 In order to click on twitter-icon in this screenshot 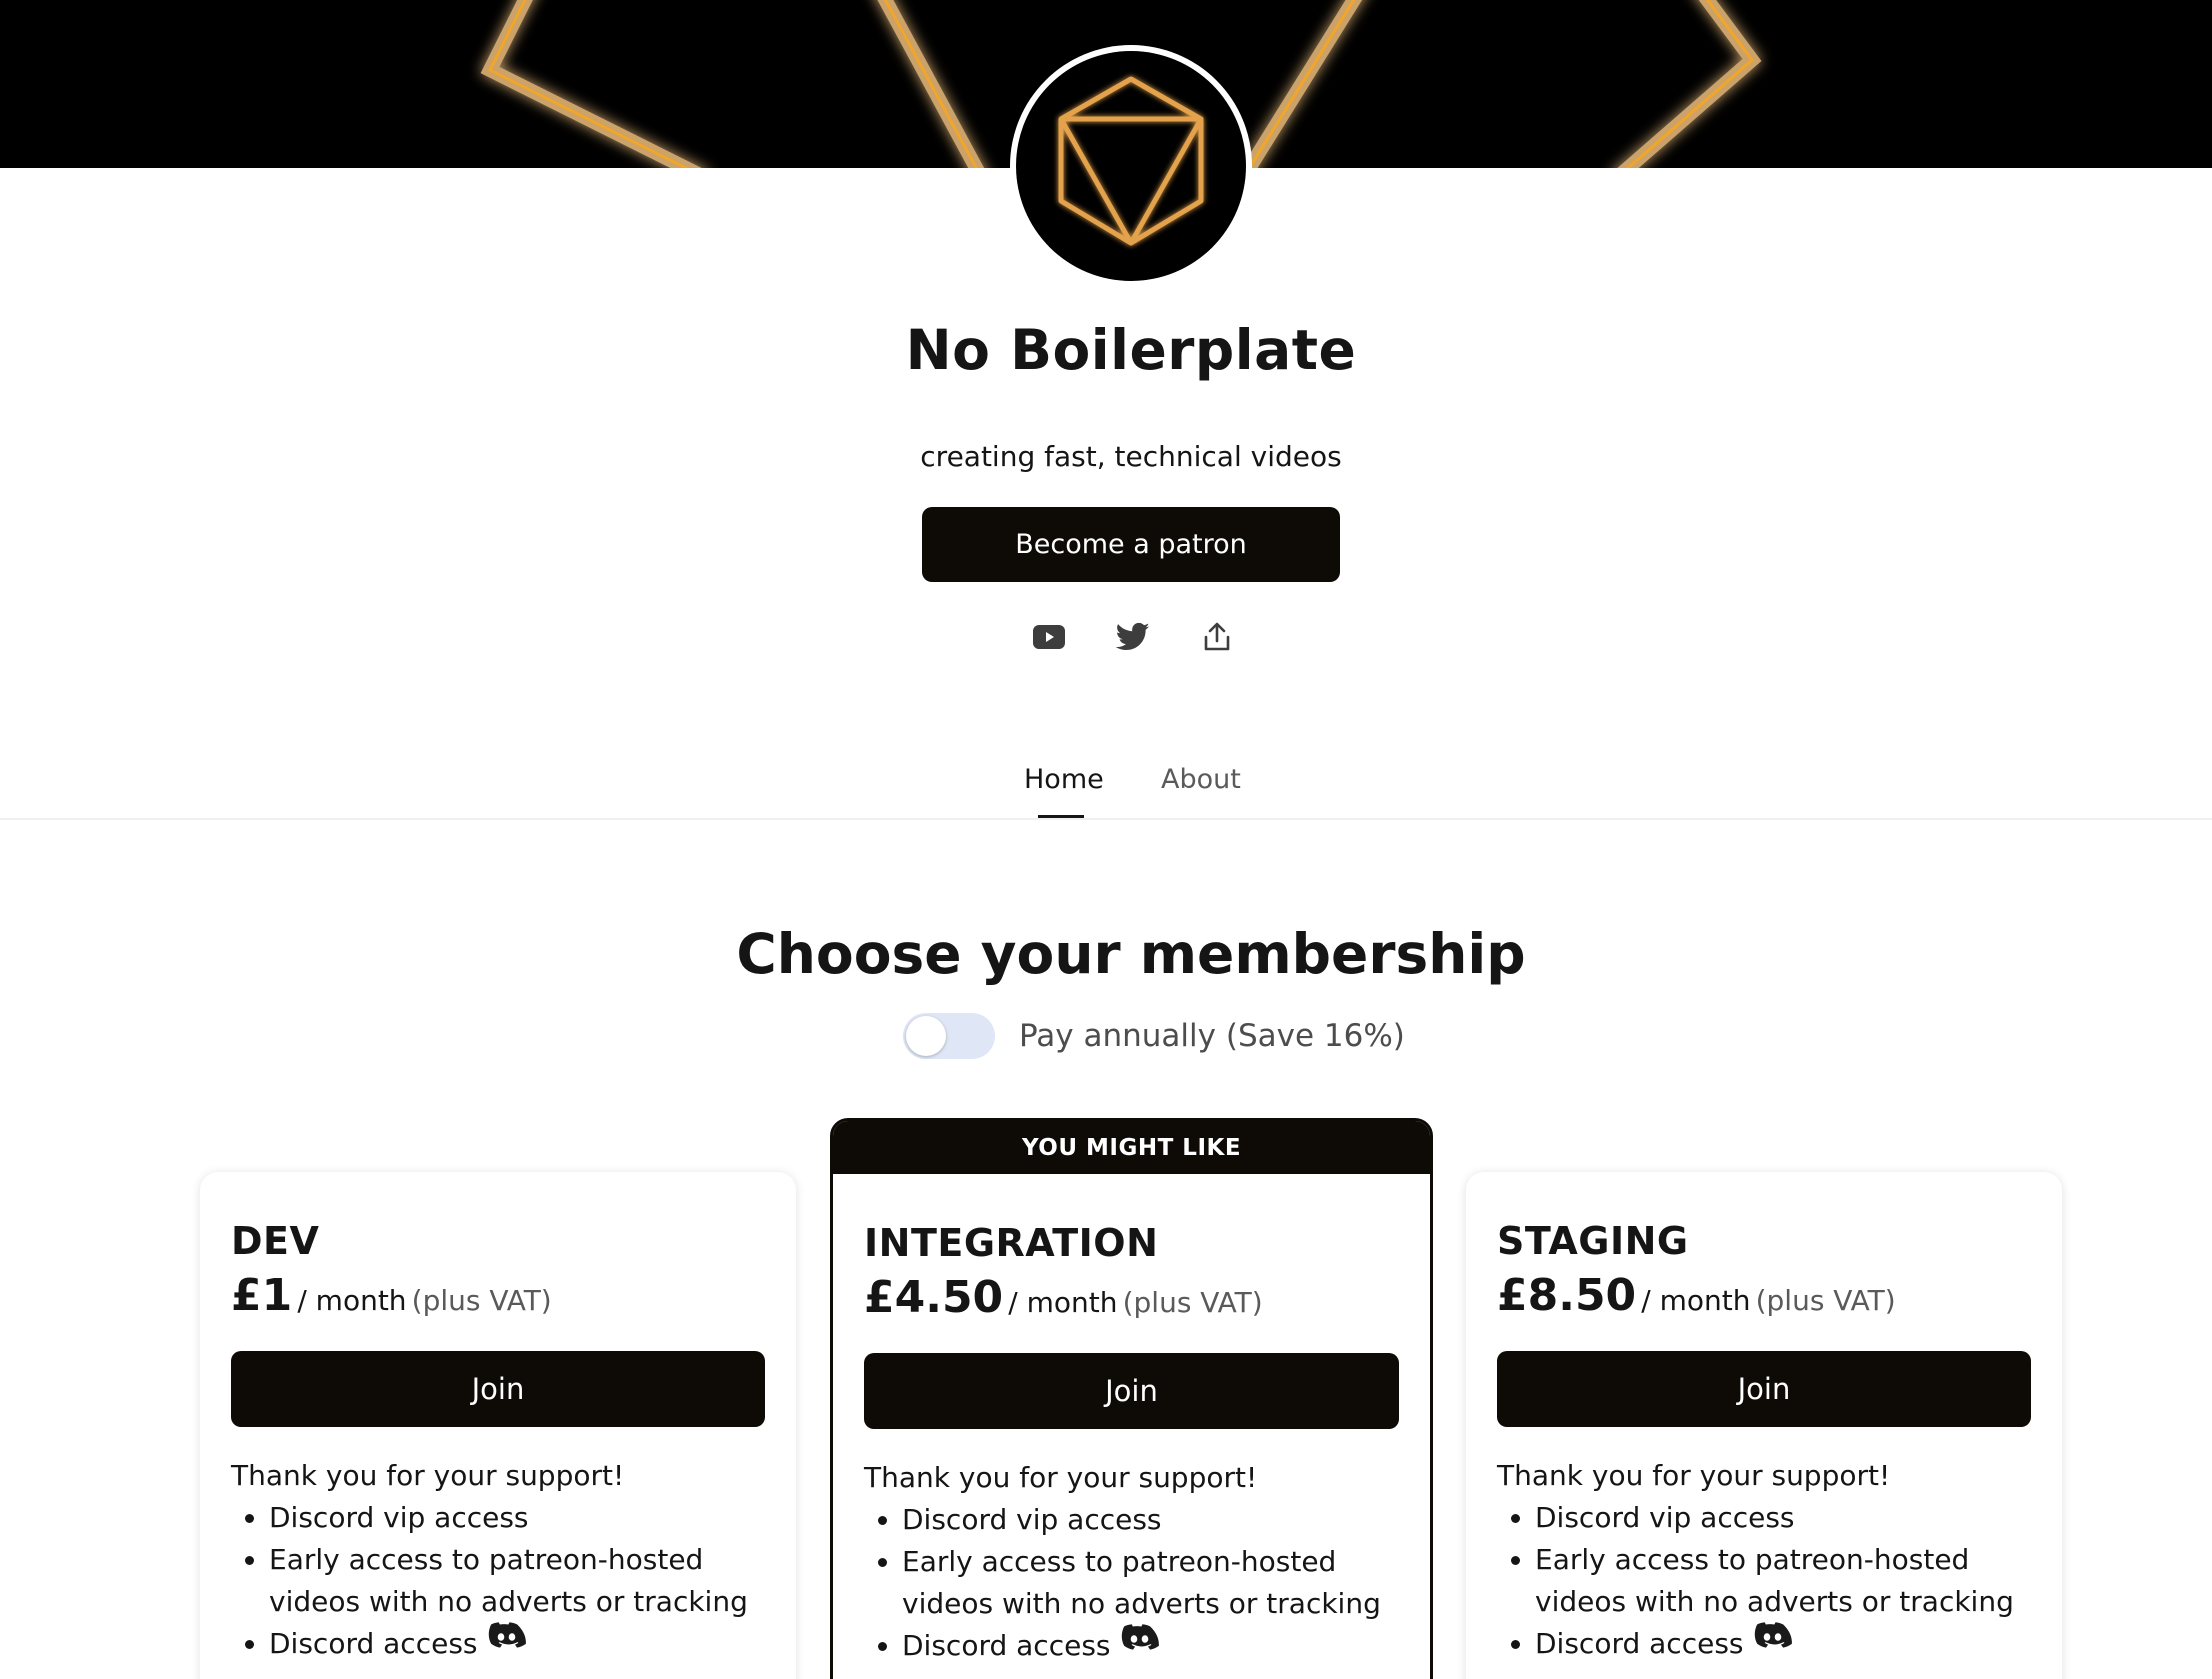, I will do `click(1133, 637)`.